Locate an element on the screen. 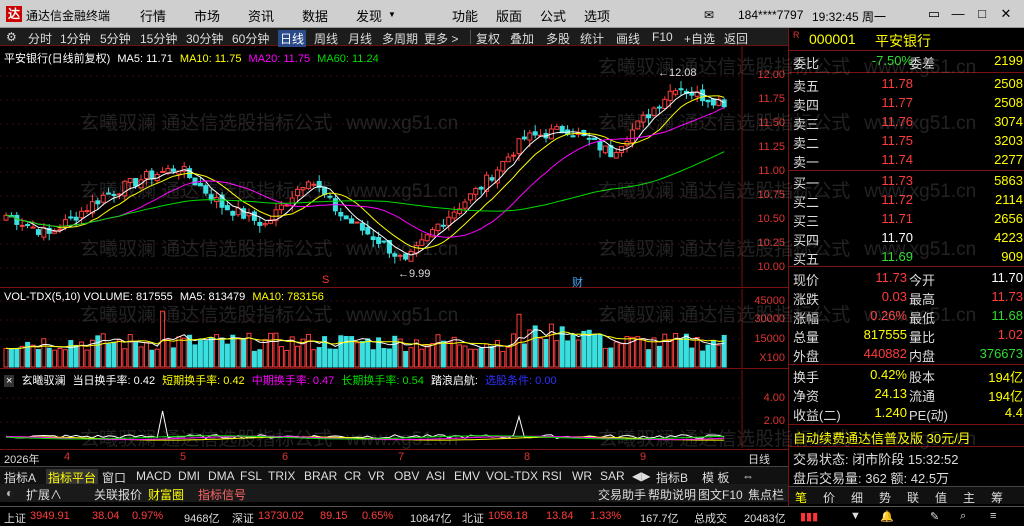  search-icon: ⌕ is located at coordinates (963, 516).